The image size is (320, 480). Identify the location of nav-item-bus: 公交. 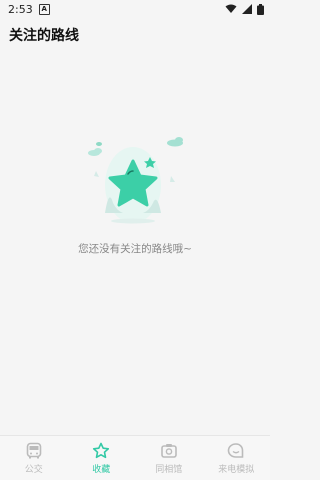
(33, 458).